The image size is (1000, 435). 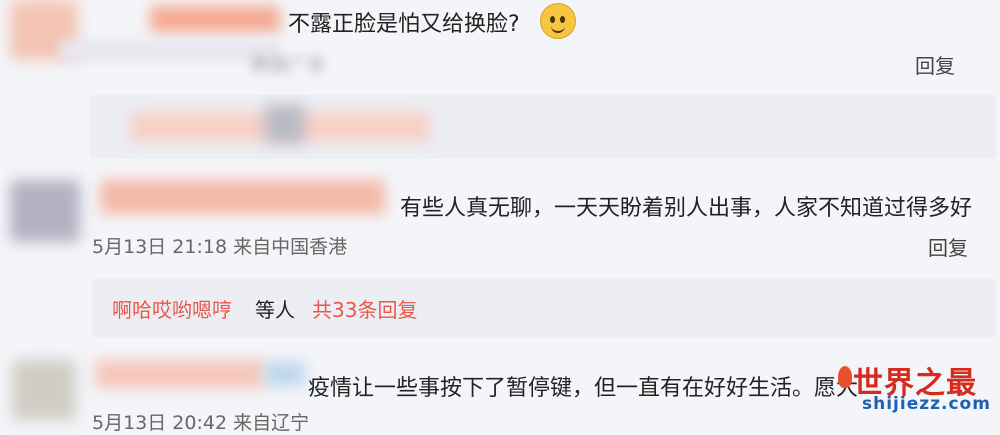 I want to click on watermark-url: shijiezz.com, so click(x=926, y=404).